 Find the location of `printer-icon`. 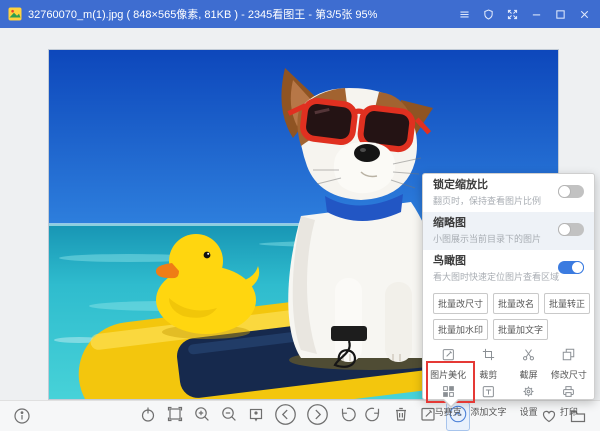

printer-icon is located at coordinates (568, 394).